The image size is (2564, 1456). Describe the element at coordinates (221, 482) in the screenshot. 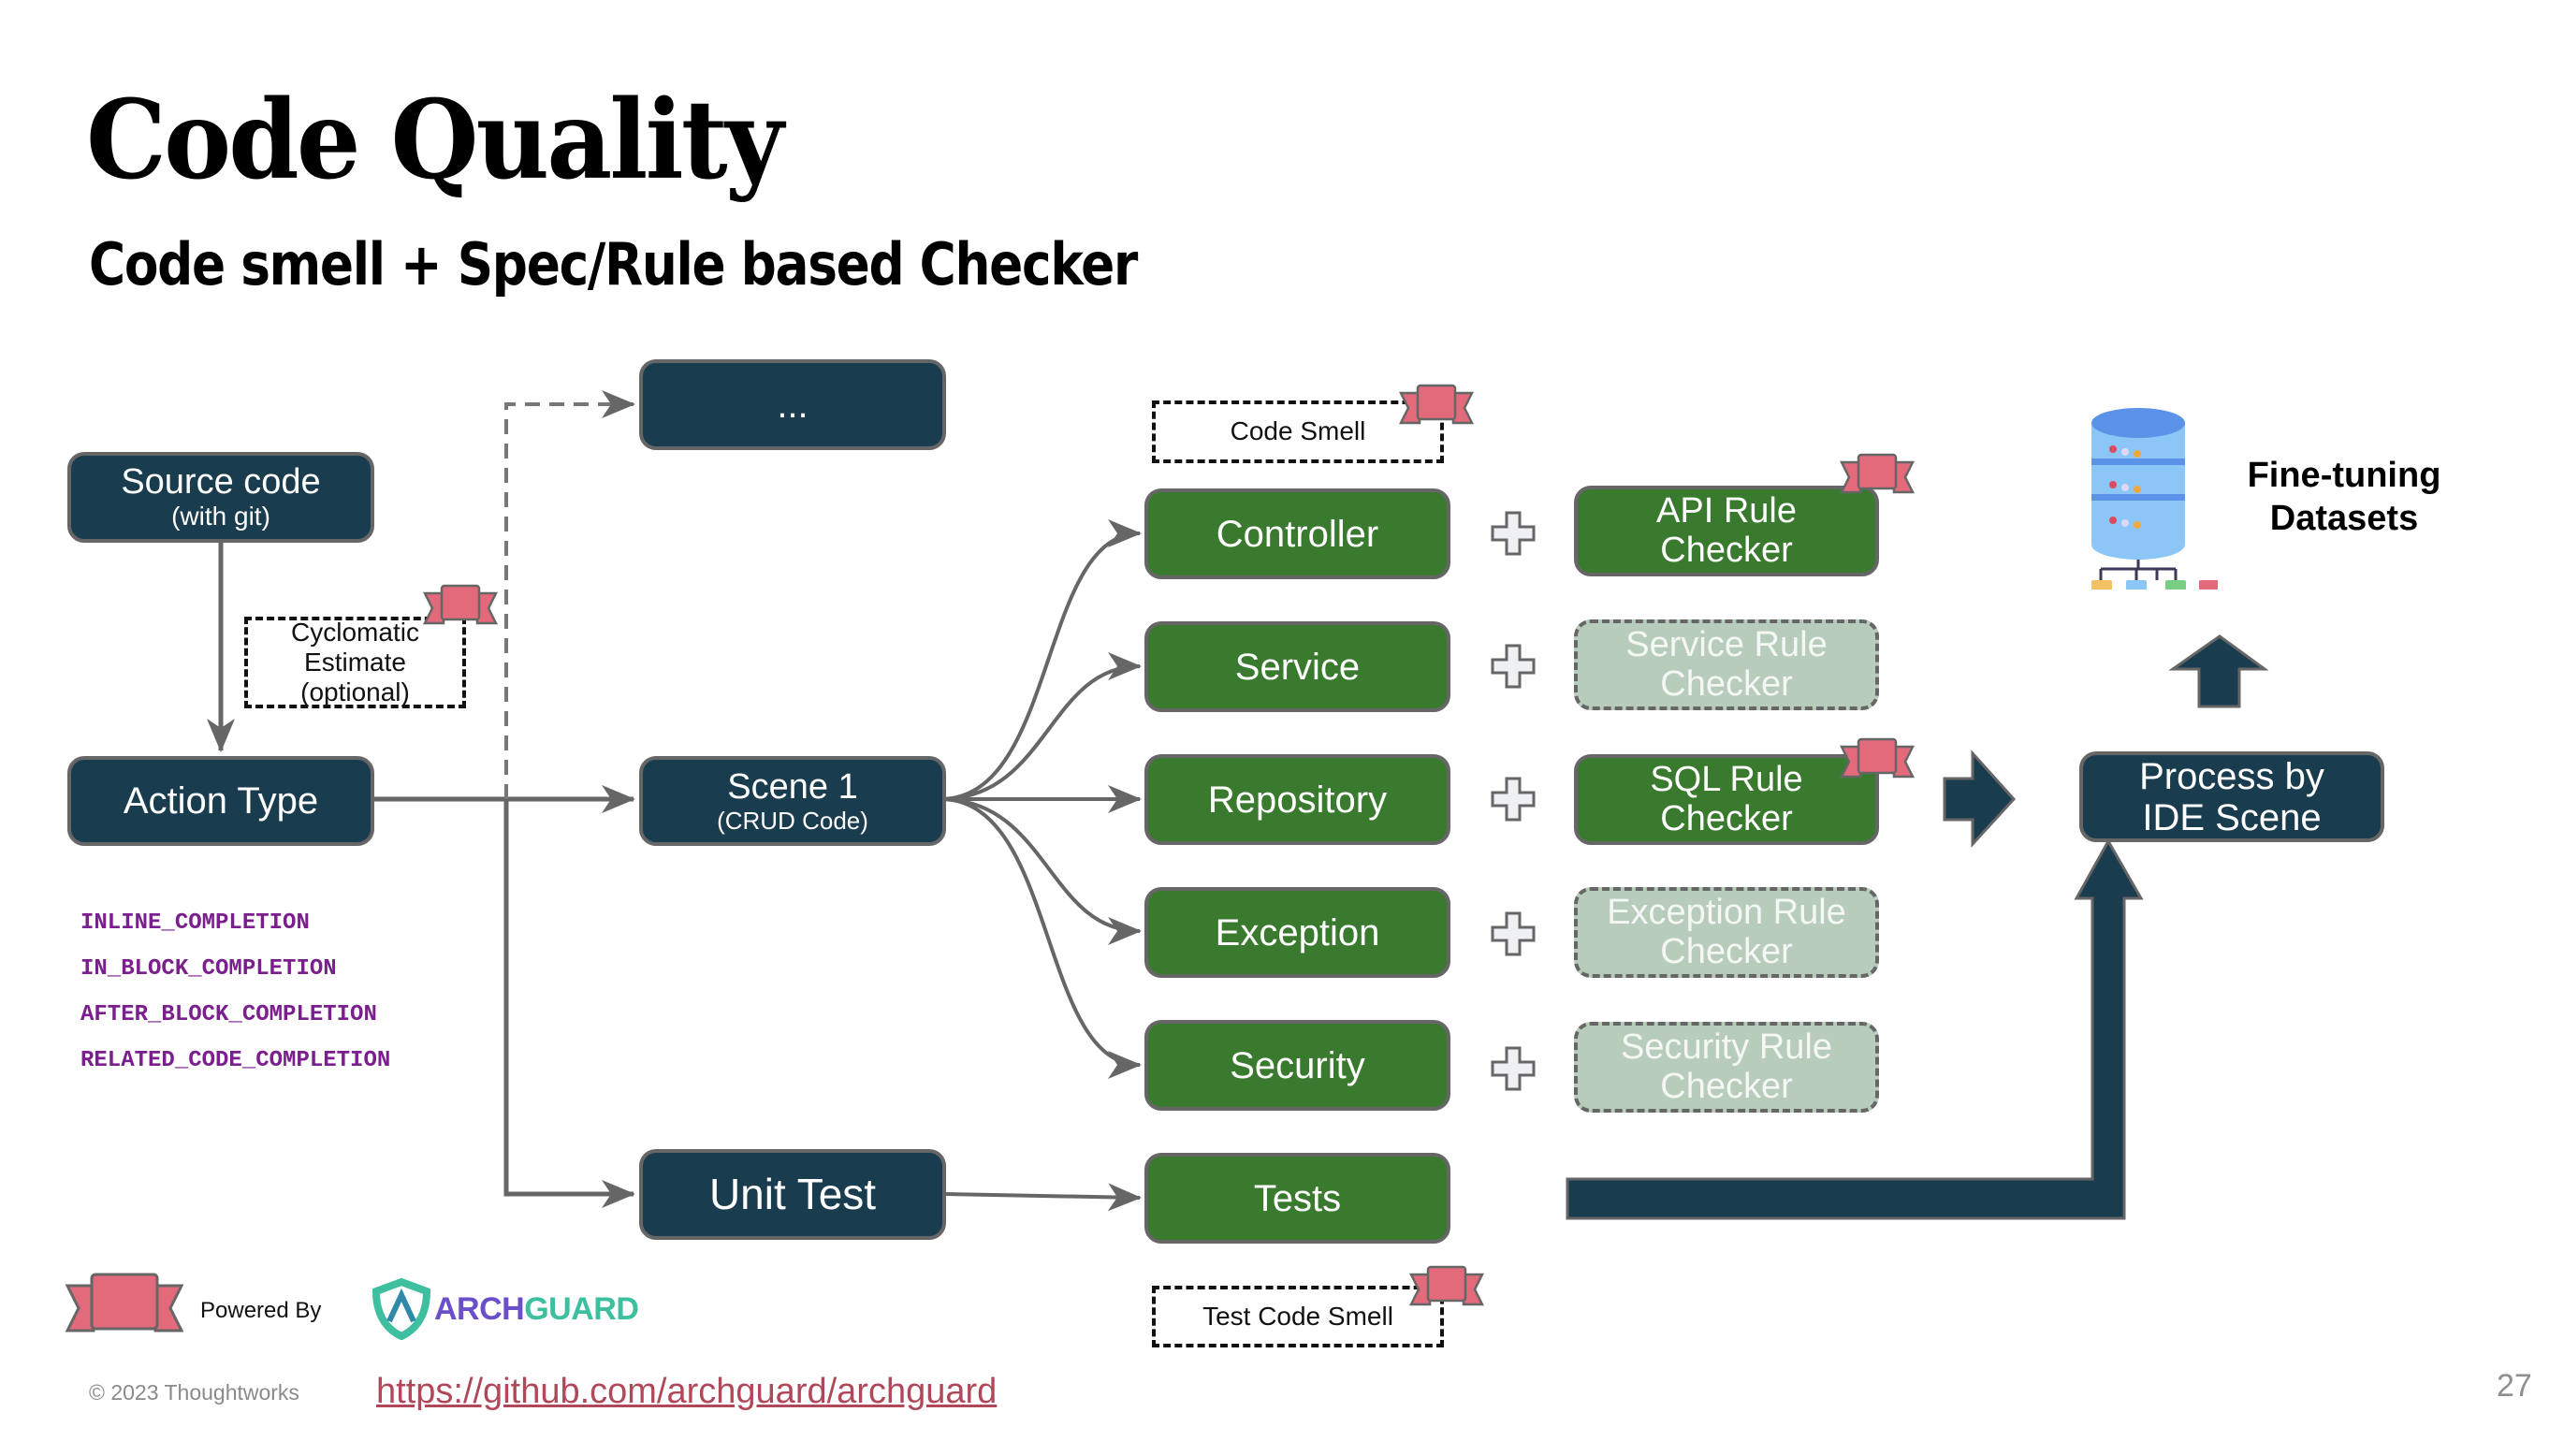

I see `source-code-label: Source code` at that location.